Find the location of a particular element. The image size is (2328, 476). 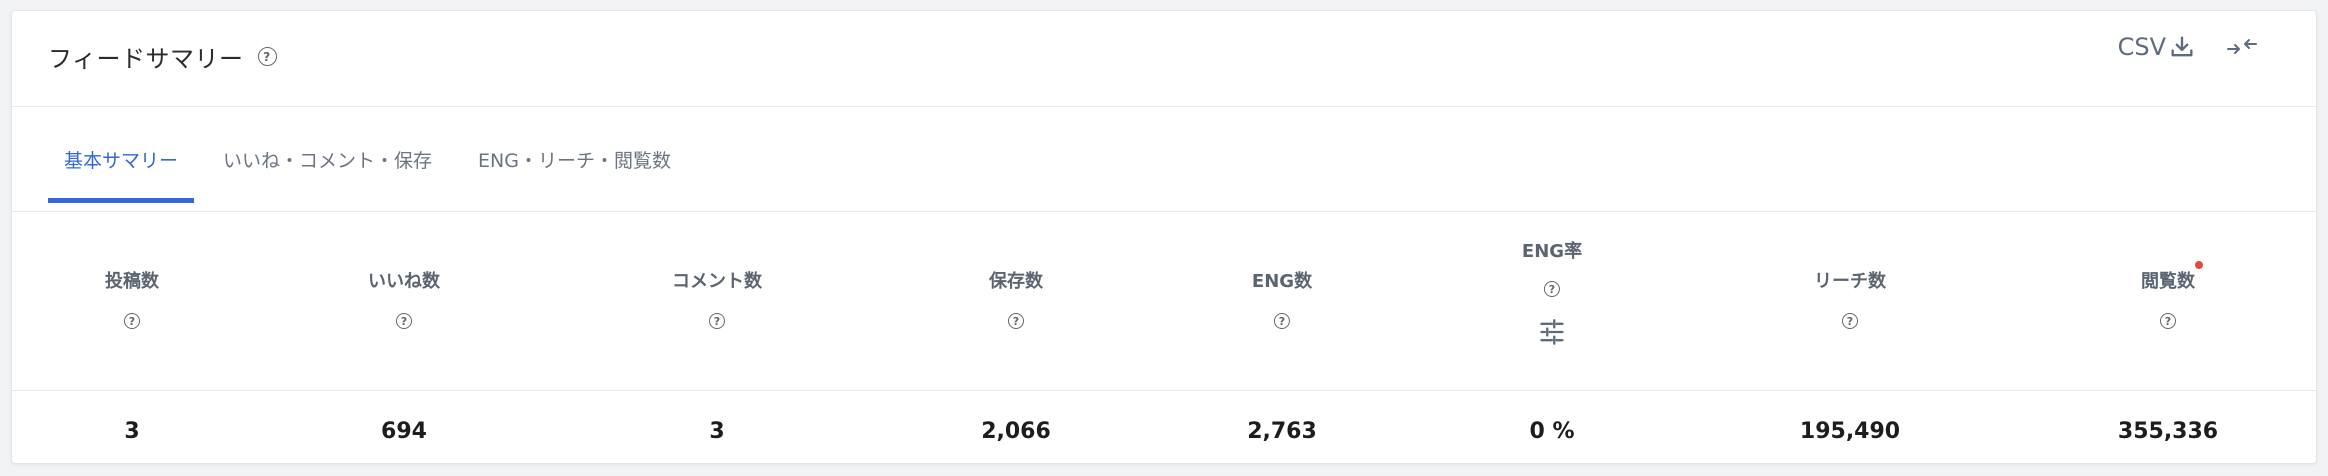

metric-header-comments: コメント数 ? is located at coordinates (717, 298).